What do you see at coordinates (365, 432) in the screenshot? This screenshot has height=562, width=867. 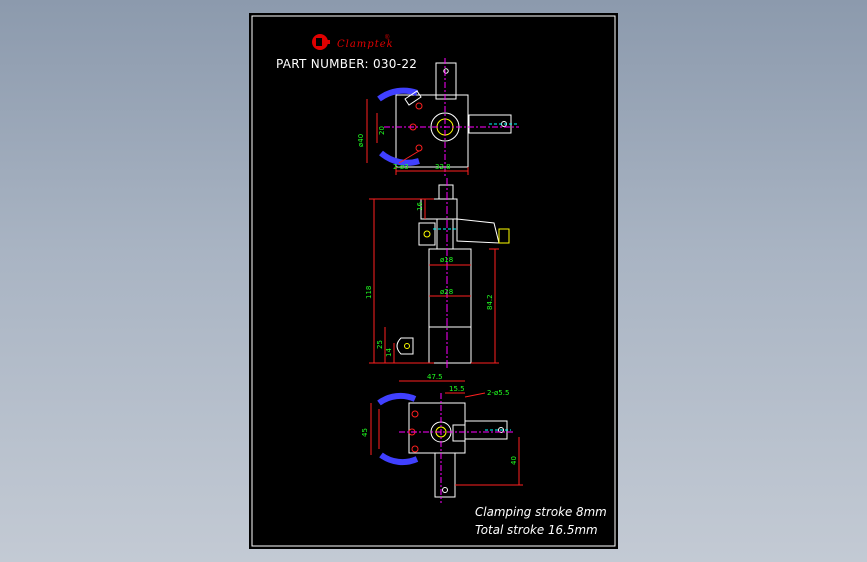 I see `dim-bot-45: 45` at bounding box center [365, 432].